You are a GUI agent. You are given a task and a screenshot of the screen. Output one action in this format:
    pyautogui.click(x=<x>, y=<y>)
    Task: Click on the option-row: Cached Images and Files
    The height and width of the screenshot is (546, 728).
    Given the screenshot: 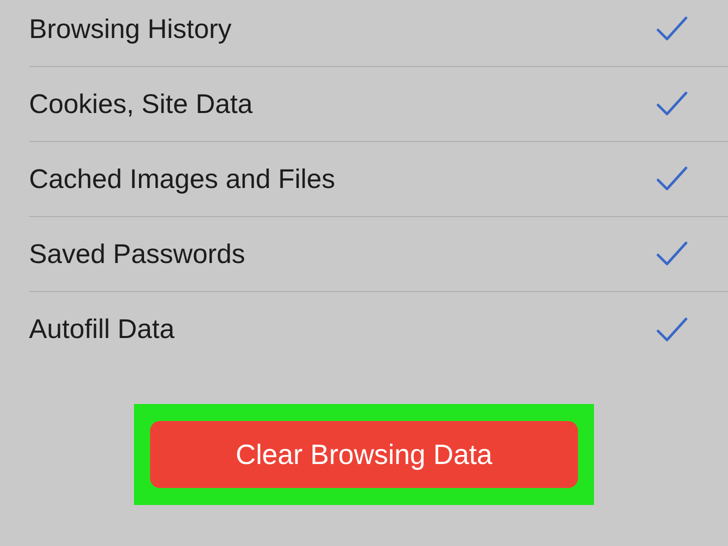 What is the action you would take?
    pyautogui.click(x=378, y=179)
    